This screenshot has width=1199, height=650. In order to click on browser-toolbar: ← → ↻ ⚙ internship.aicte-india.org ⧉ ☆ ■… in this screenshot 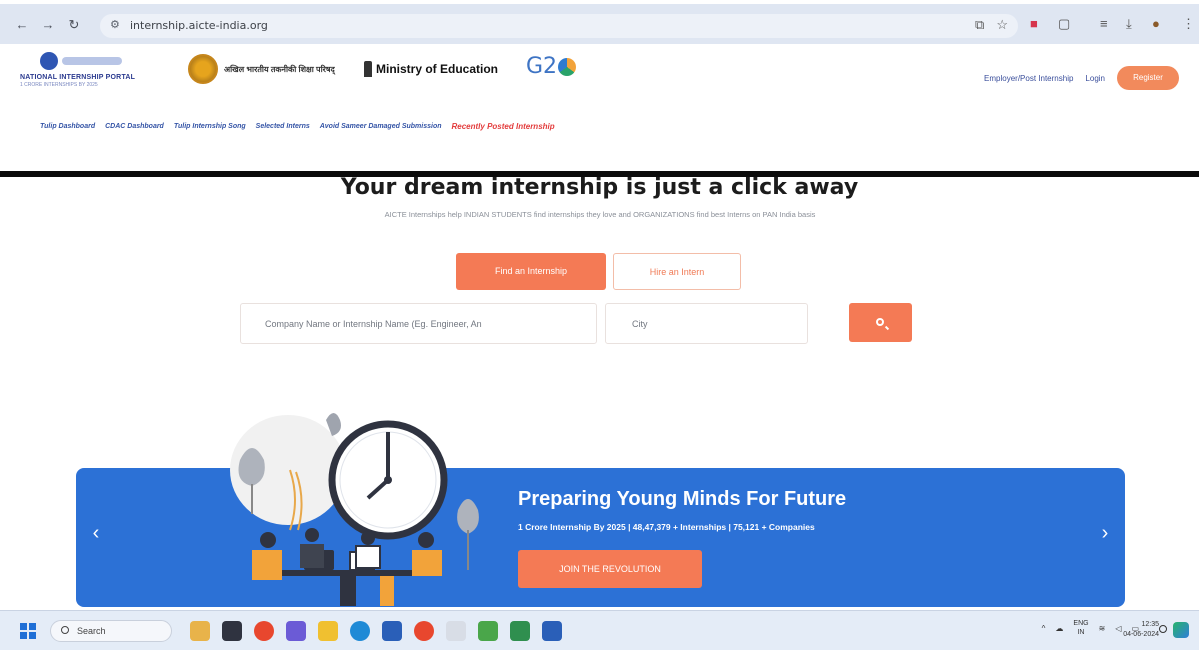, I will do `click(599, 22)`.